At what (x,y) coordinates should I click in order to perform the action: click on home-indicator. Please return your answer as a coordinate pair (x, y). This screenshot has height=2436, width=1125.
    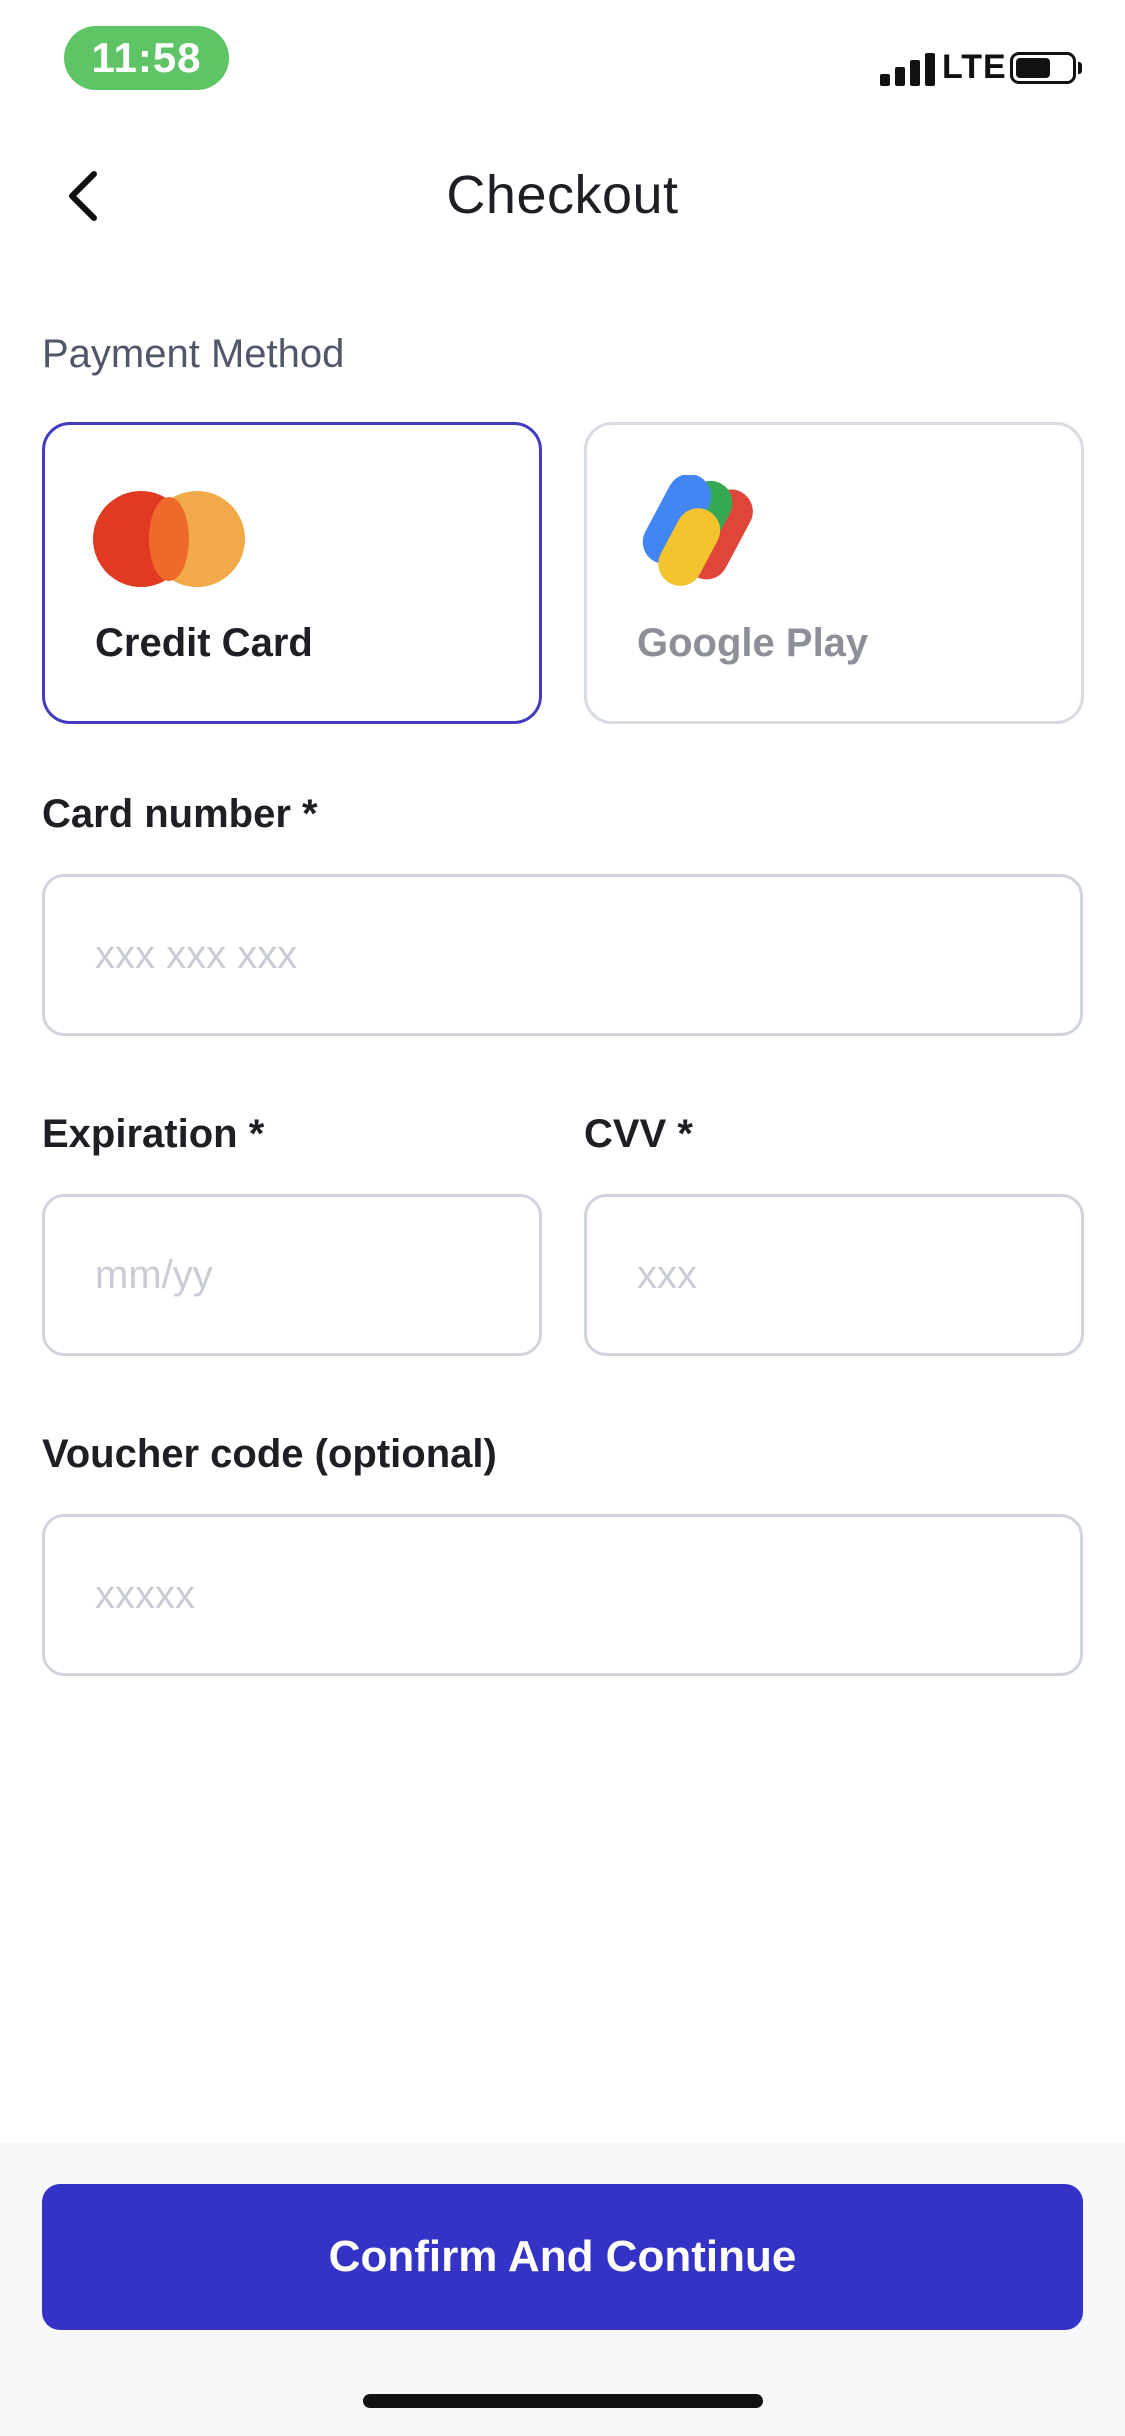
    Looking at the image, I should click on (563, 2401).